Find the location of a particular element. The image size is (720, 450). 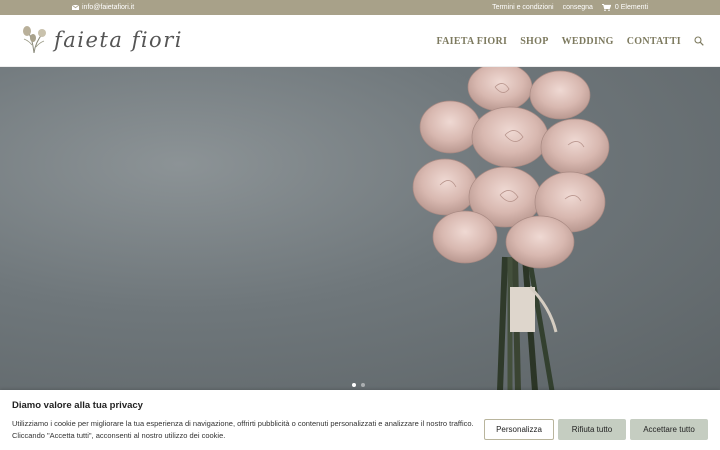

cart-count: 0 Elementi is located at coordinates (631, 7).